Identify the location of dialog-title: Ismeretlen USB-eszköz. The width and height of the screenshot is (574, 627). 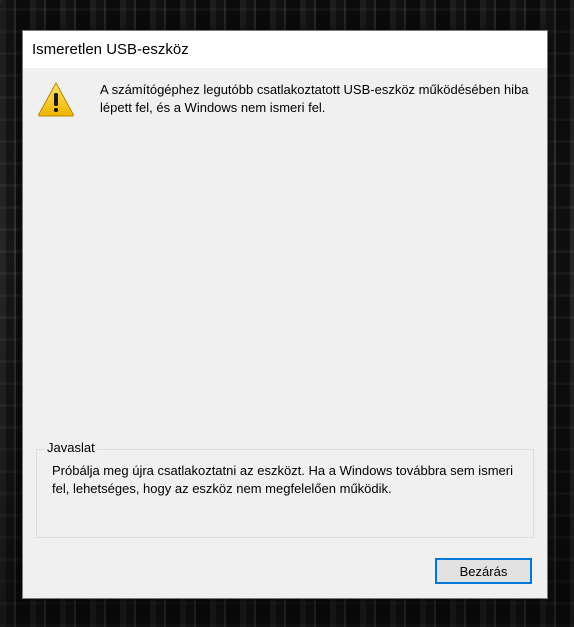
(110, 49).